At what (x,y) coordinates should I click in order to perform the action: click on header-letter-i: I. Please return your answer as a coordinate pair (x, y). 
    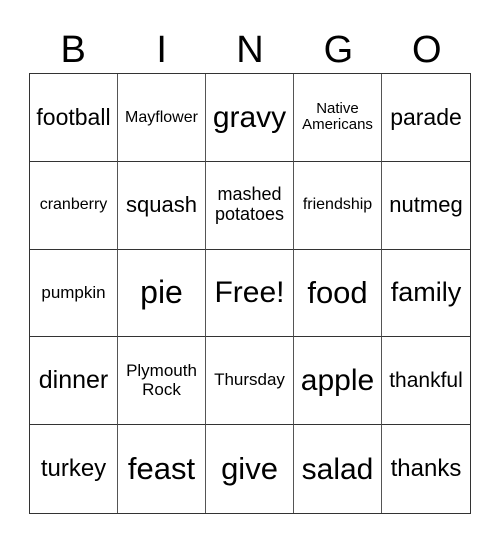
    Looking at the image, I should click on (161, 50).